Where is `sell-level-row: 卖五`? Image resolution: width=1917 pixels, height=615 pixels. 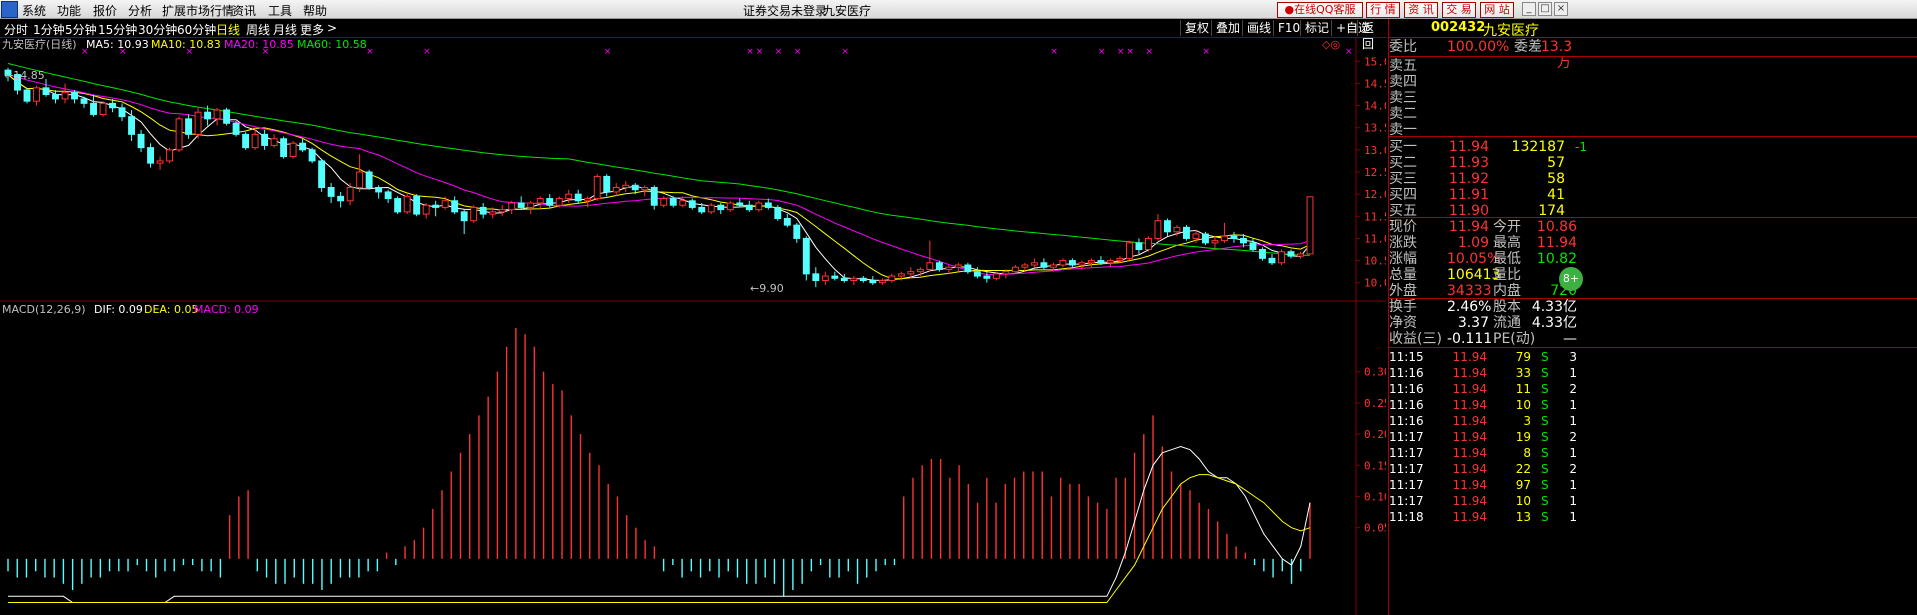
sell-level-row: 卖五 is located at coordinates (1653, 66).